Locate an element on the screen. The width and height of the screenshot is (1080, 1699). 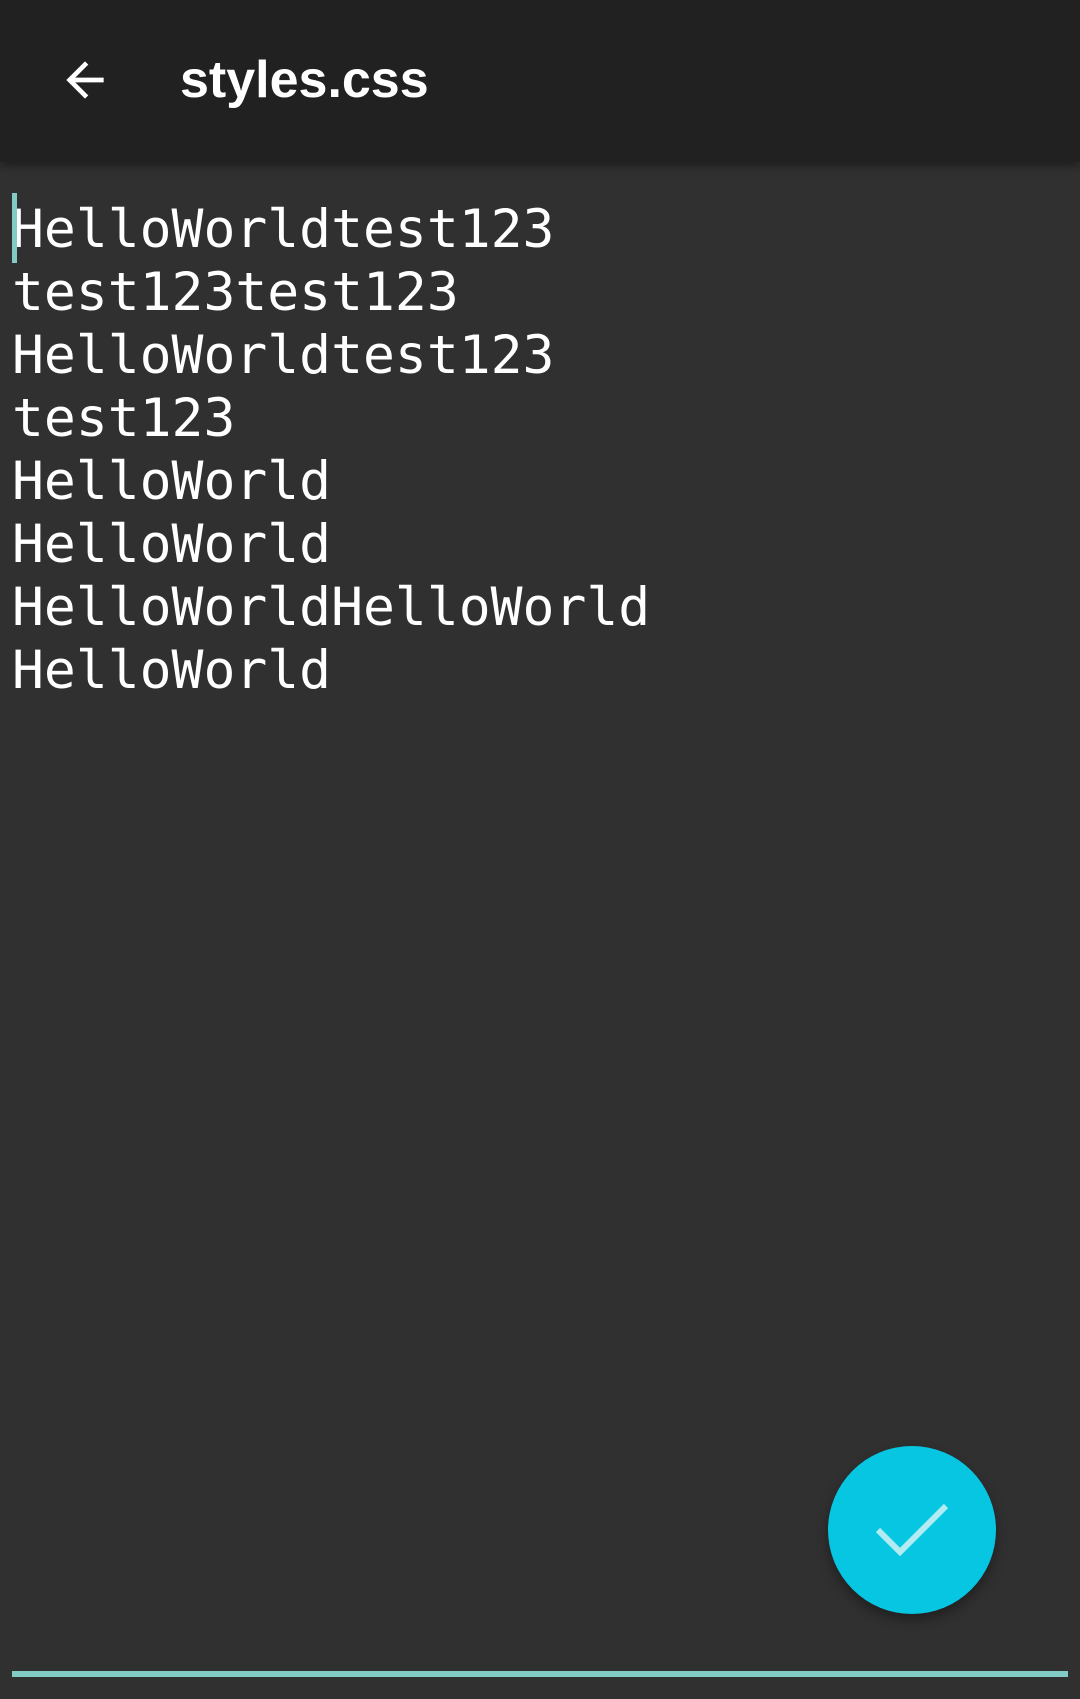
check-icon is located at coordinates (912, 1530).